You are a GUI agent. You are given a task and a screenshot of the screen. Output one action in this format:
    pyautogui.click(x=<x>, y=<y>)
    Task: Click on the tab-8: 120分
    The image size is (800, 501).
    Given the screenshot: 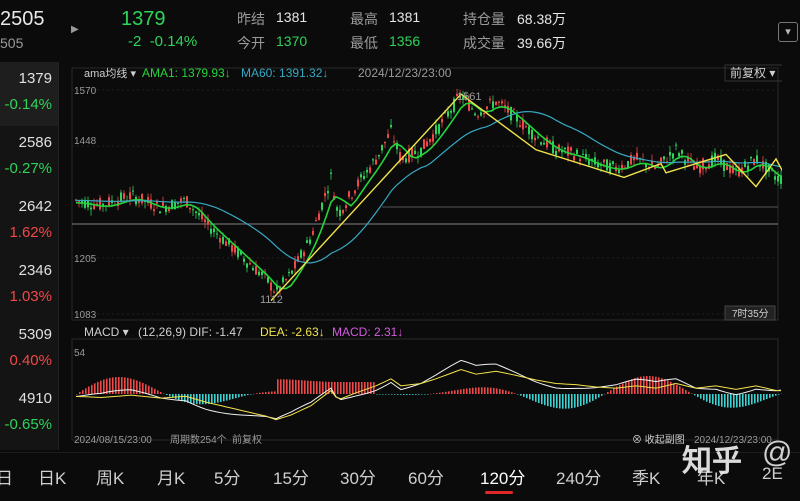 What is the action you would take?
    pyautogui.click(x=502, y=476)
    